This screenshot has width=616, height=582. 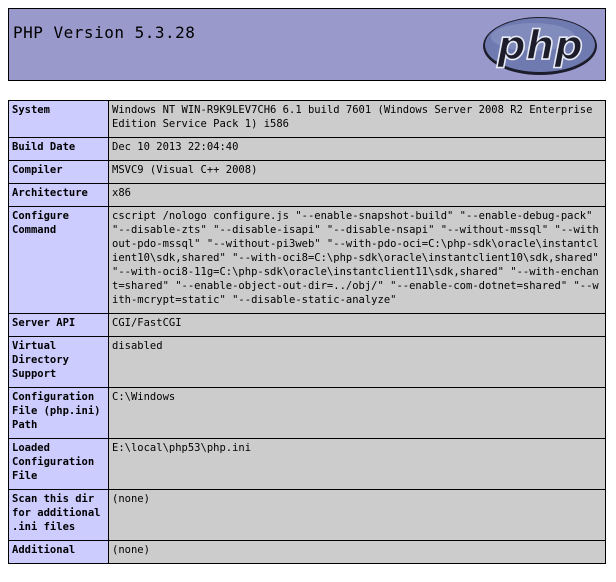 I want to click on info-row: Compiler MSVC9 (Visual C++ 2008), so click(x=307, y=172).